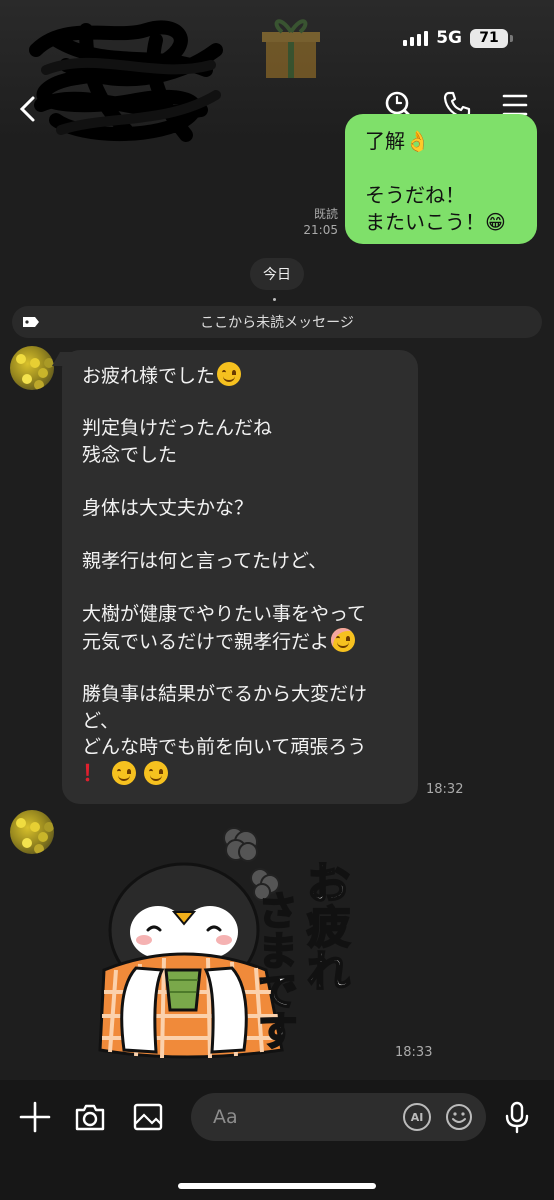 The image size is (554, 1200). I want to click on read-label: 既読, so click(325, 214).